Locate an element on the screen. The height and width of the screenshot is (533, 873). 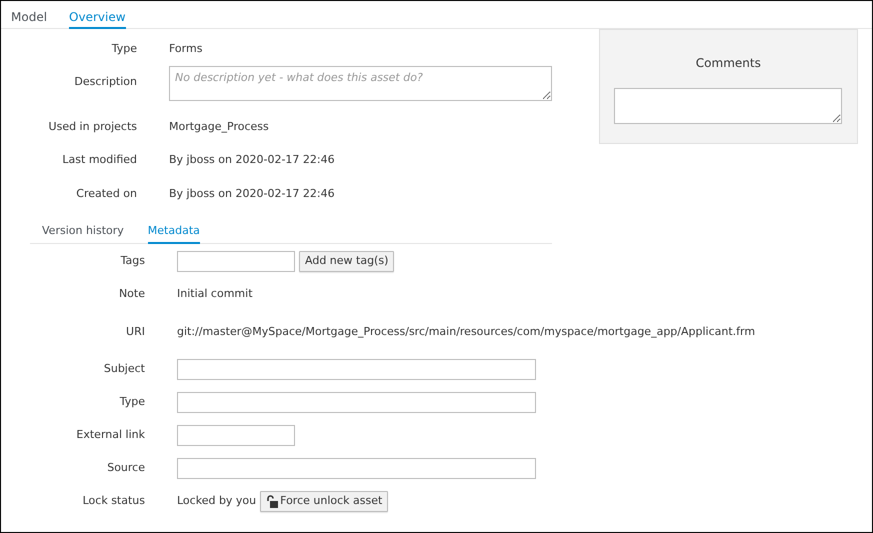
force-unlock-button: Force unlock asset is located at coordinates (324, 501).